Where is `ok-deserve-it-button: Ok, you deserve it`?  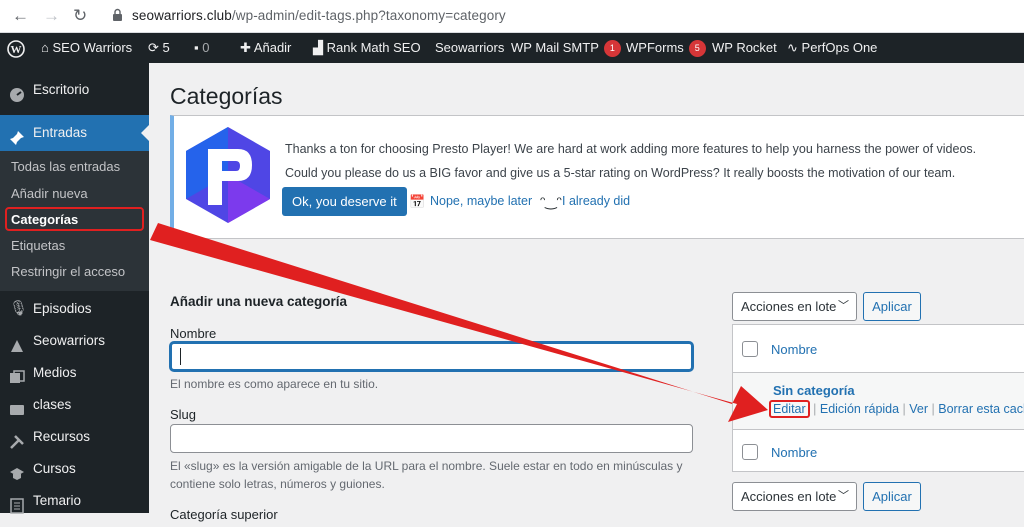 ok-deserve-it-button: Ok, you deserve it is located at coordinates (344, 201).